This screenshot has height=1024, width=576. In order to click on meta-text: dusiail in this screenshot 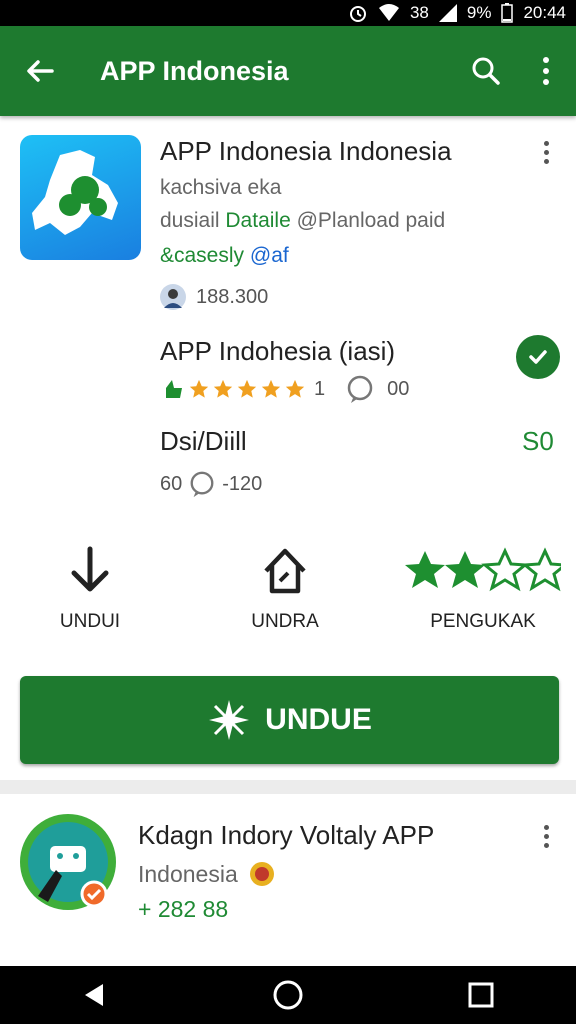, I will do `click(190, 220)`.